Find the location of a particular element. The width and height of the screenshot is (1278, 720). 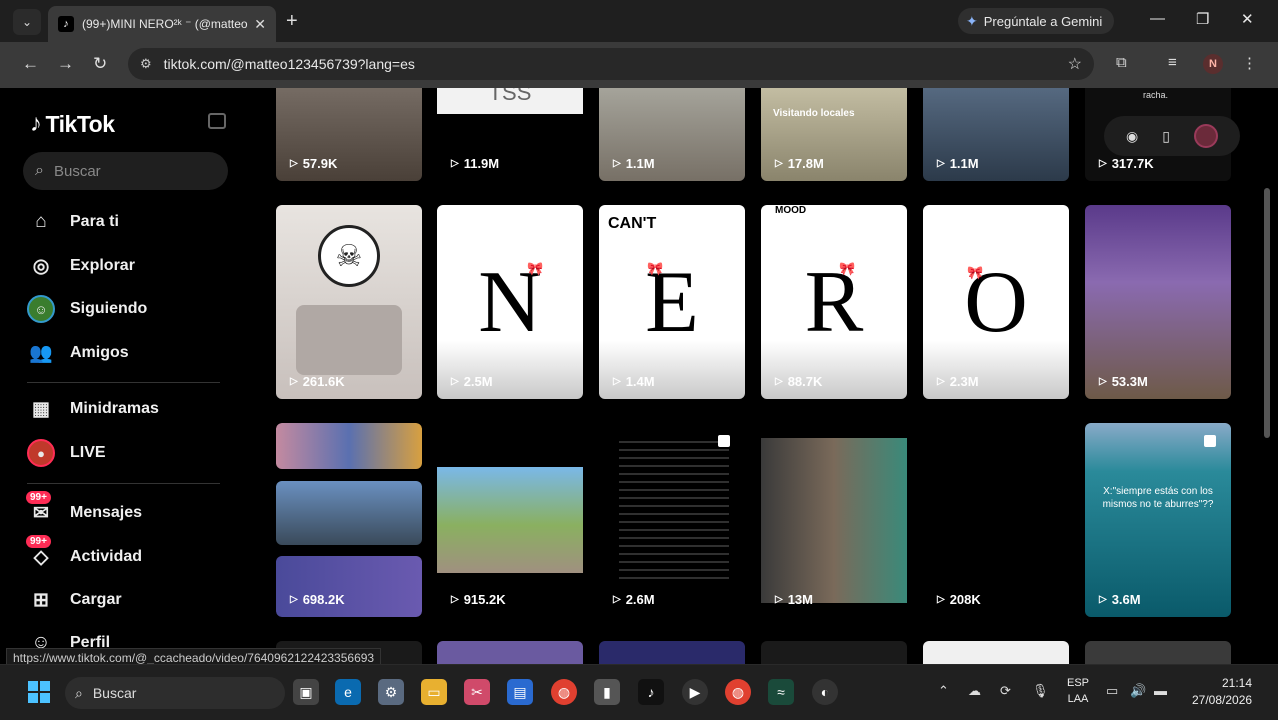

video-card: ▷ 53.3M is located at coordinates (1158, 302).